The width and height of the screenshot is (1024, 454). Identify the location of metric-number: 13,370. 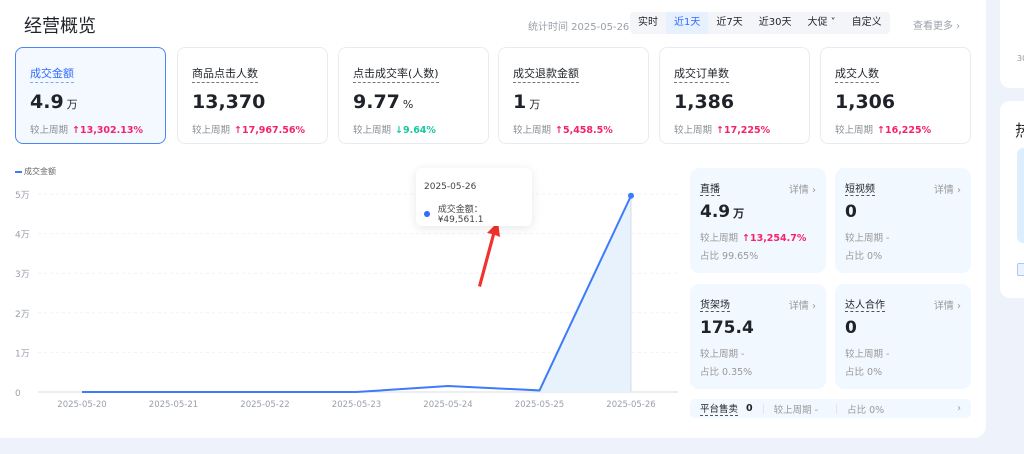
(229, 102).